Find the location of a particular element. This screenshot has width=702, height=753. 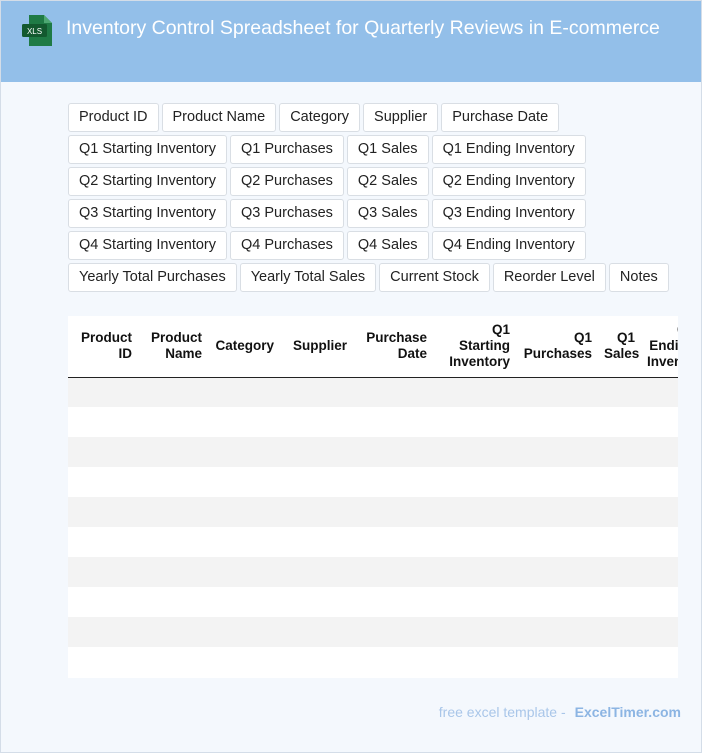

field-chip-current-stock: Current Stock is located at coordinates (434, 277).